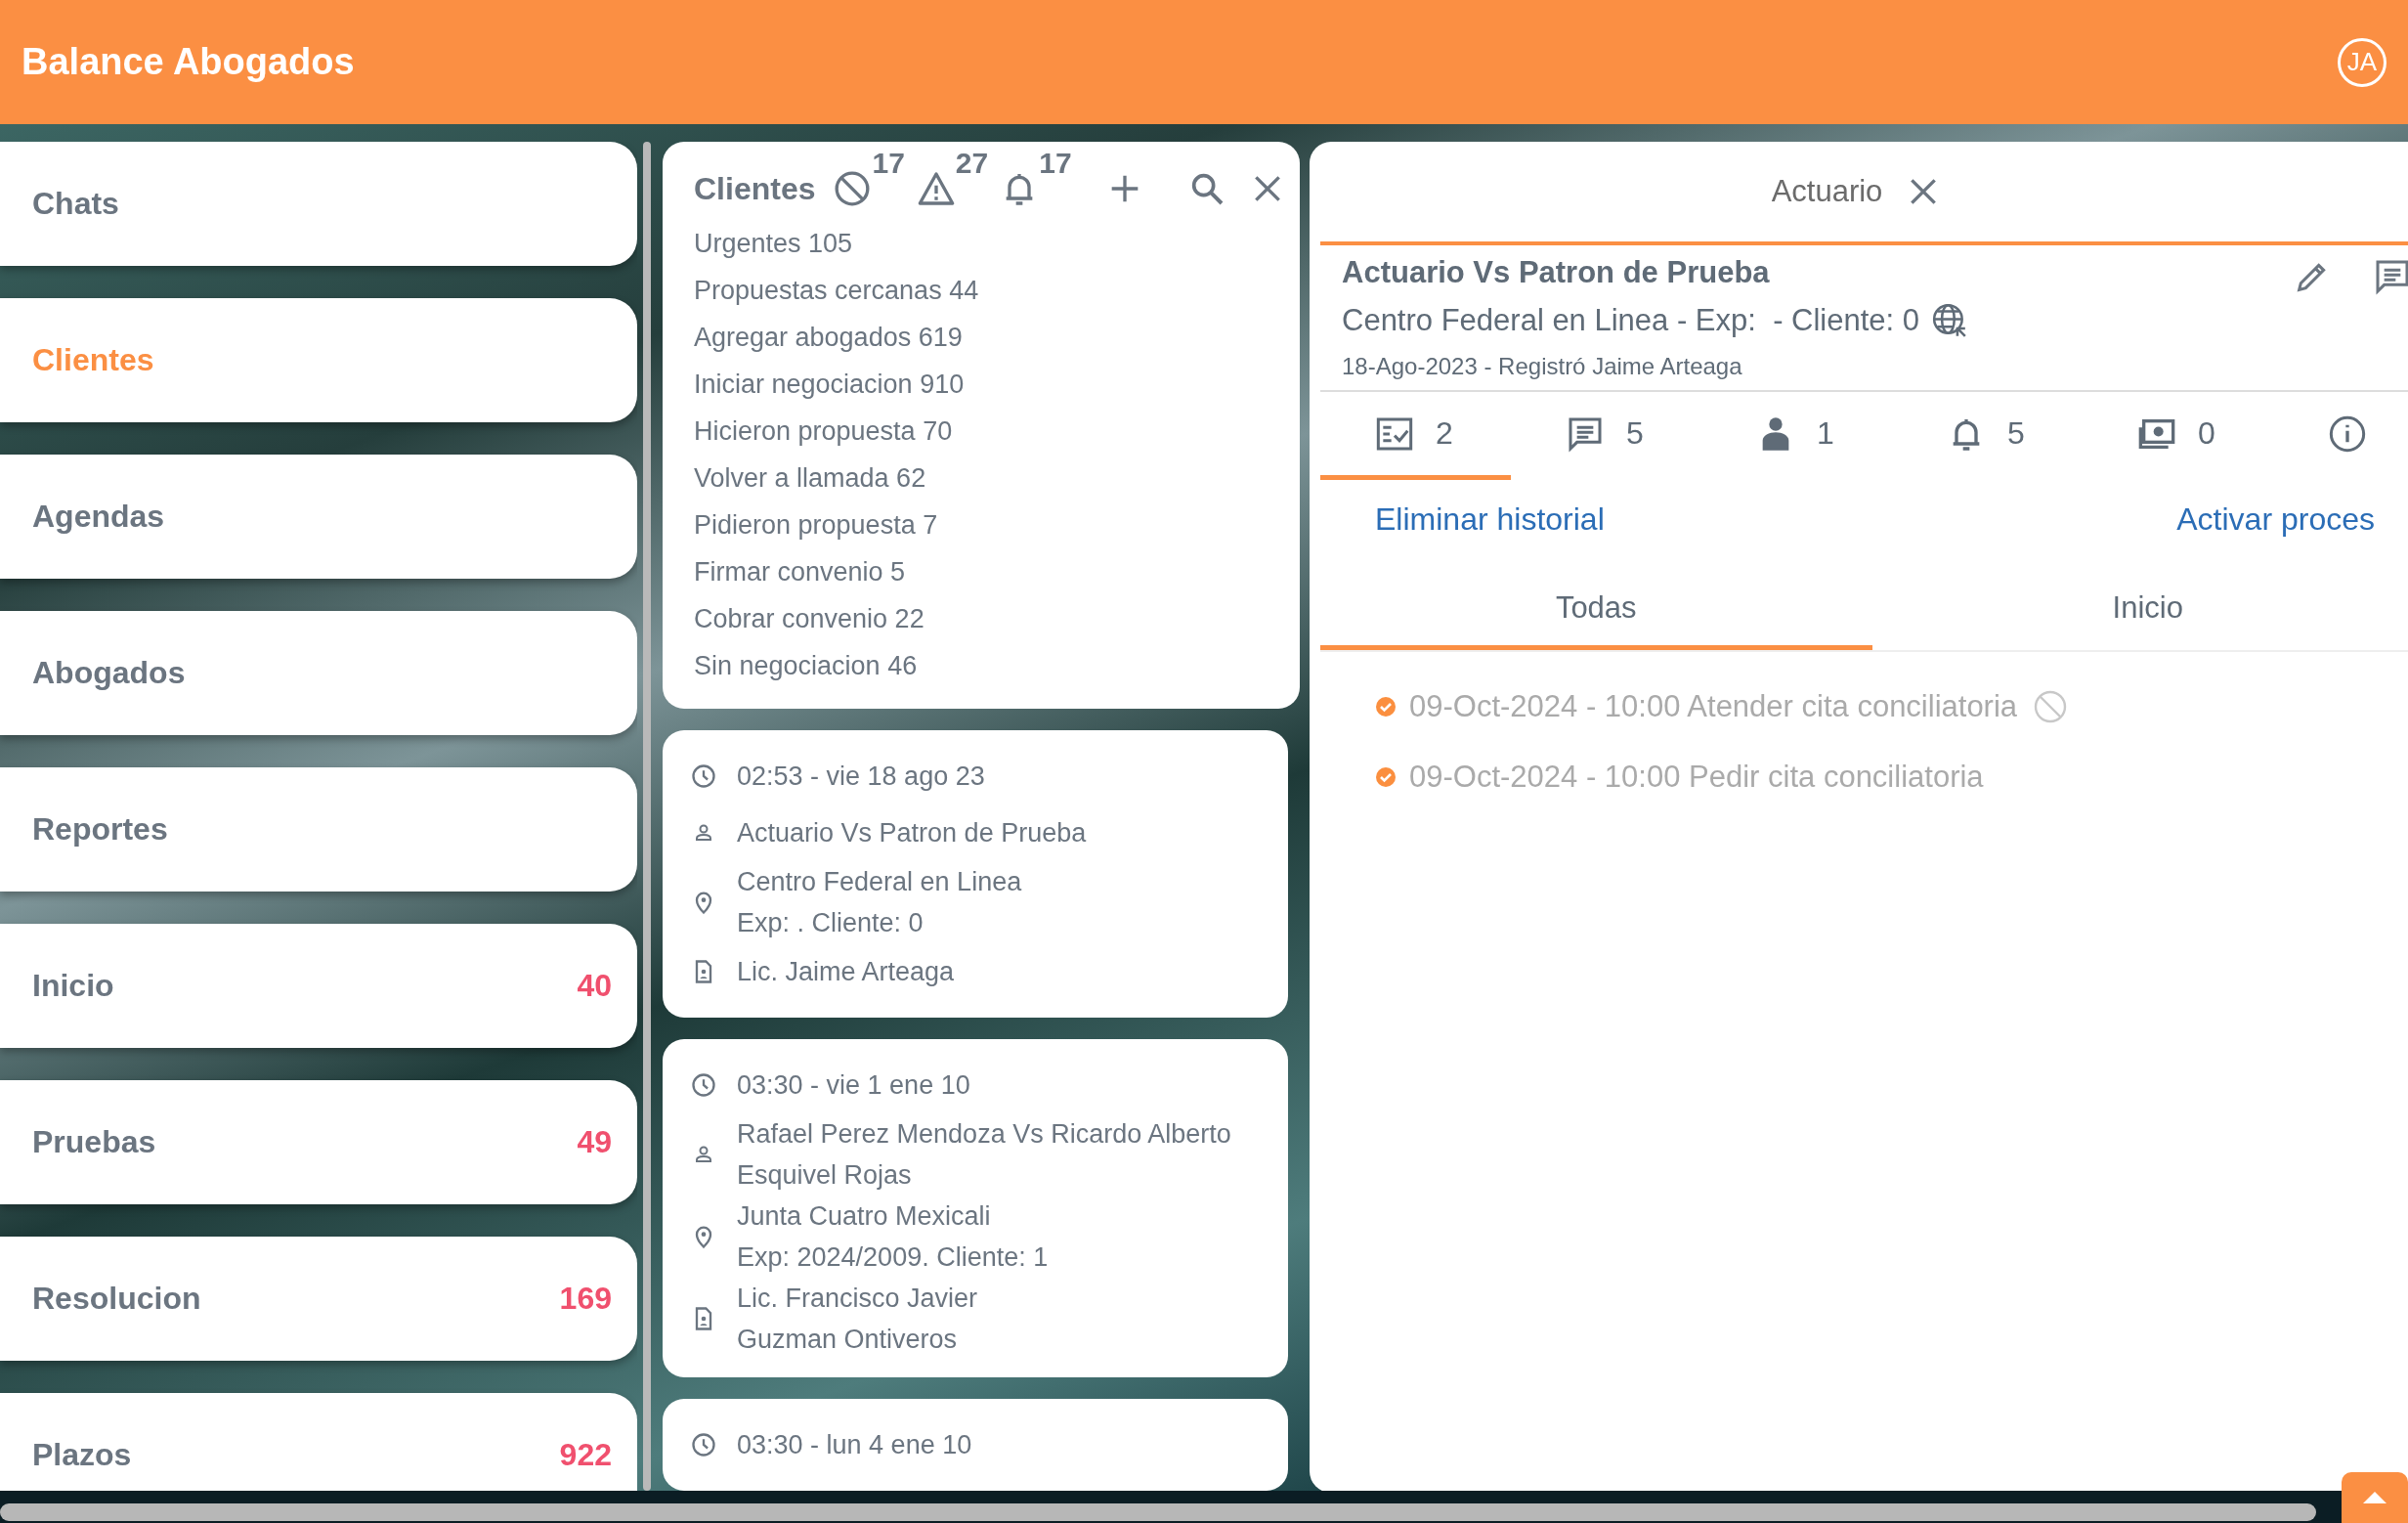 The width and height of the screenshot is (2408, 1523). Describe the element at coordinates (825, 1175) in the screenshot. I see `case-parties: Esquivel Rojas` at that location.